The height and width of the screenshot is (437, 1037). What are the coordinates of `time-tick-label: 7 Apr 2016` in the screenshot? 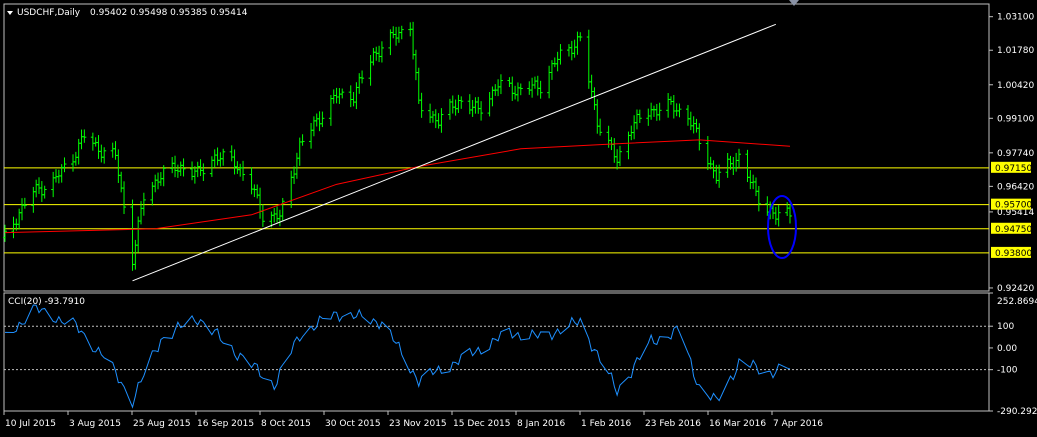 It's located at (798, 424).